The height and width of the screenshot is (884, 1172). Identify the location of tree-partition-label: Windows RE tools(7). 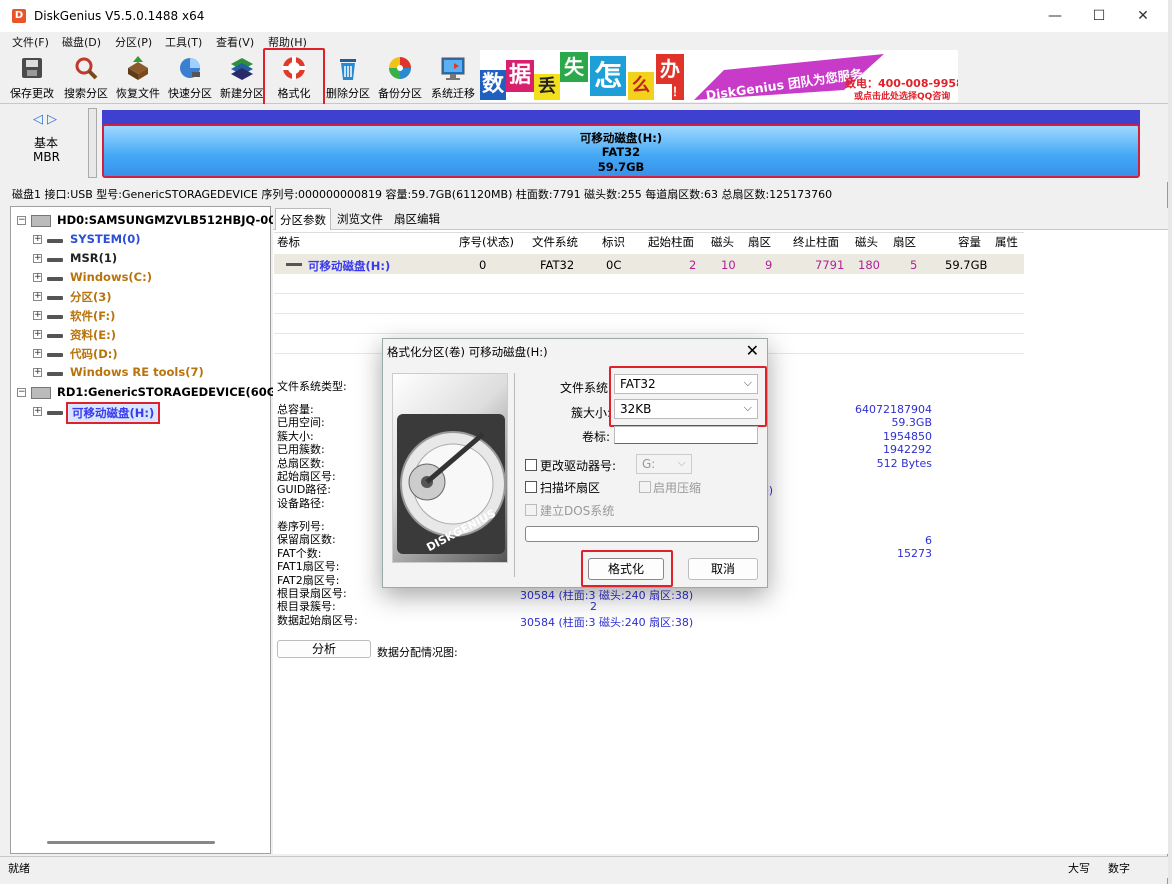
(137, 372).